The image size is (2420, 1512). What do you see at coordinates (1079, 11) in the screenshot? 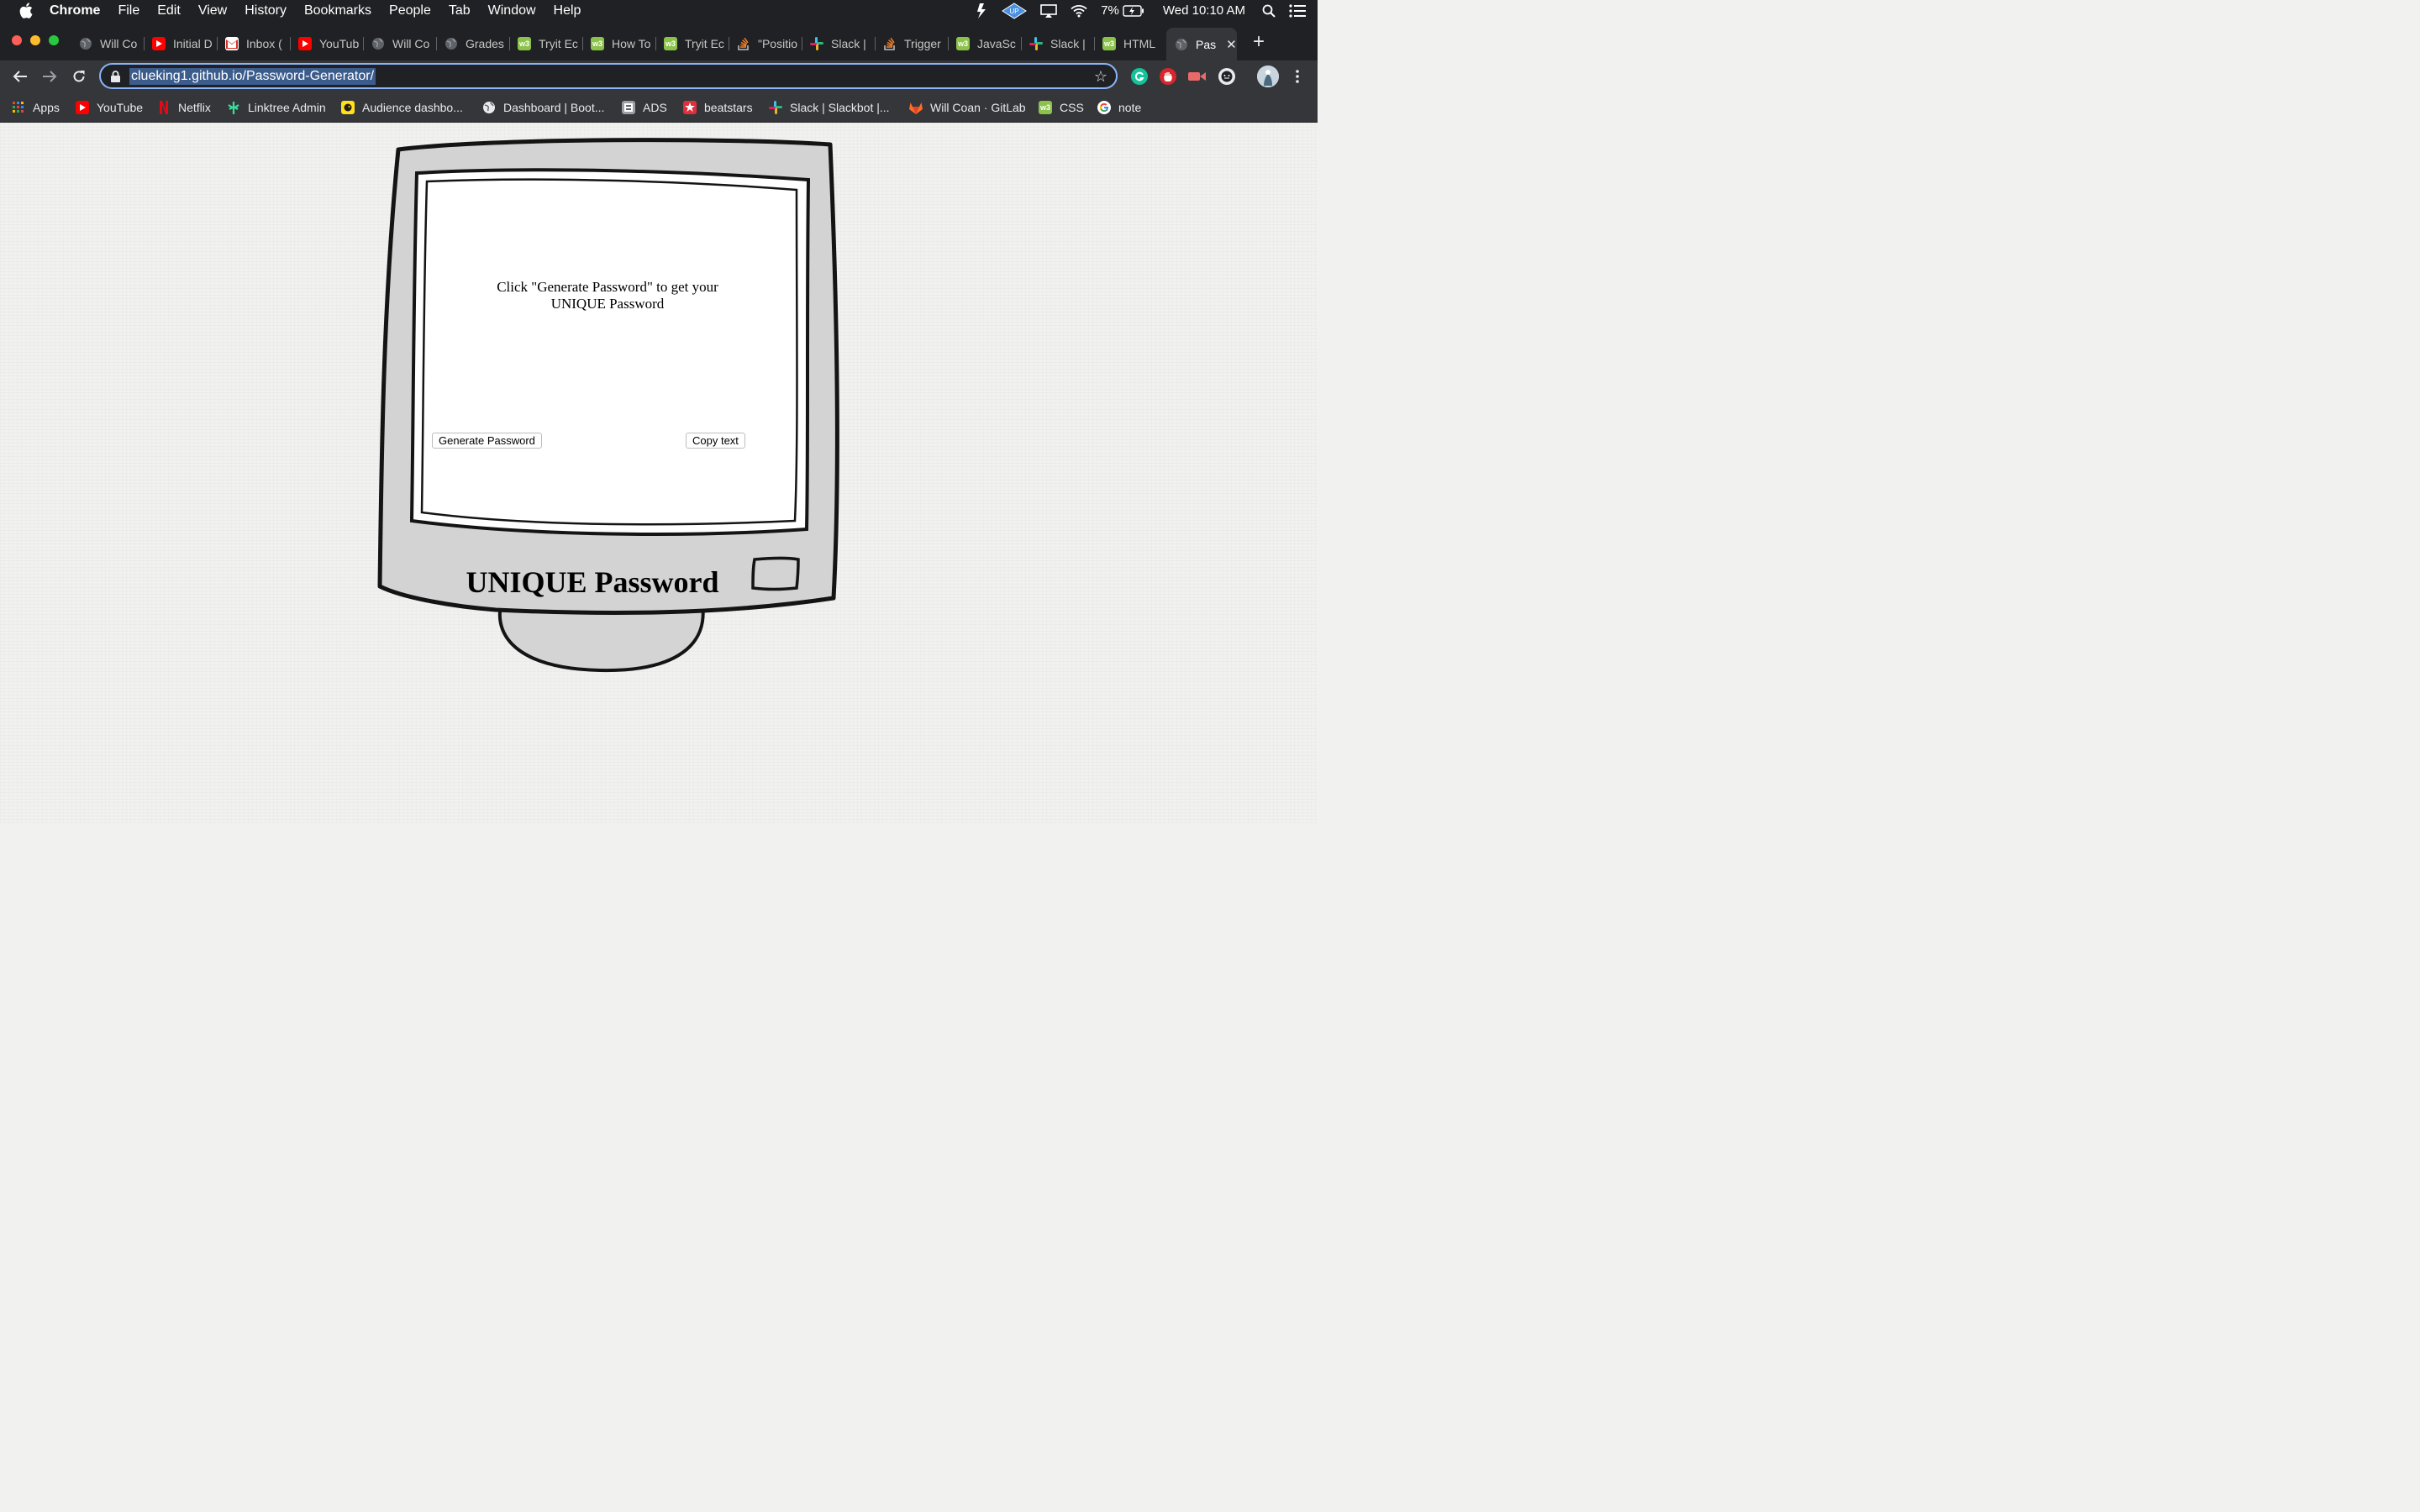
I see `wifi-icon` at bounding box center [1079, 11].